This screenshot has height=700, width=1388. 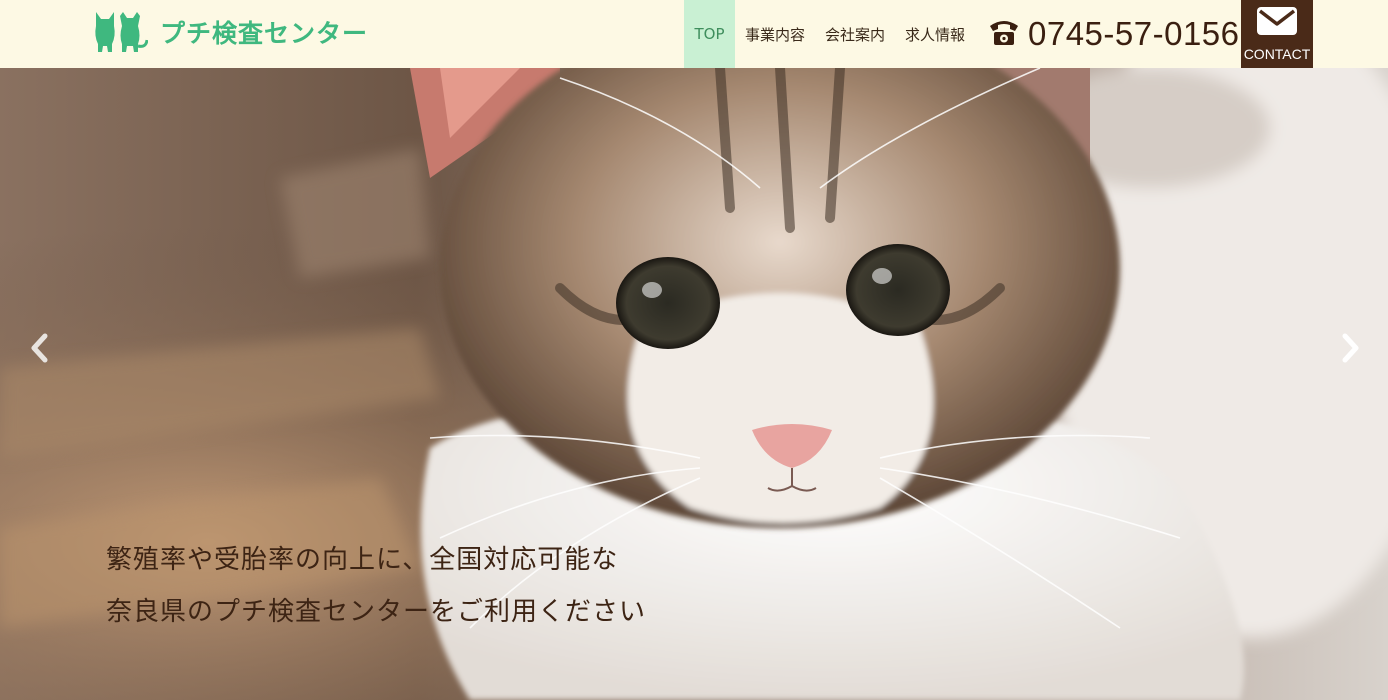 I want to click on chevron-left-icon, so click(x=39, y=350).